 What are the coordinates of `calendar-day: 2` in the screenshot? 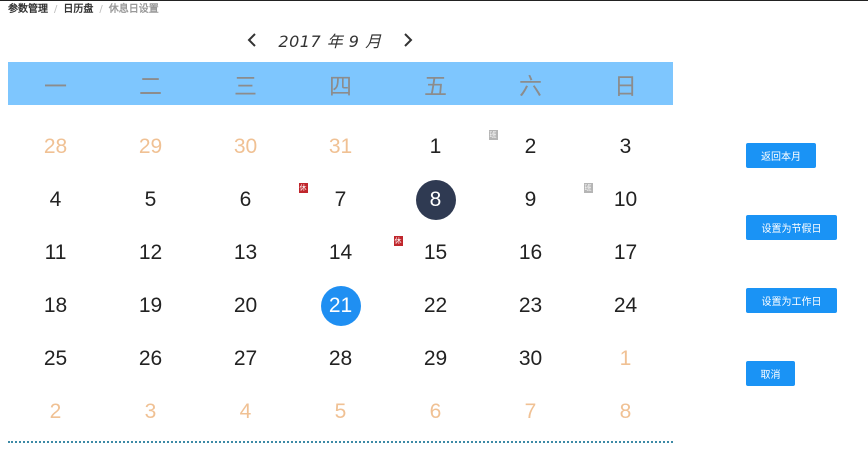 It's located at (55, 411).